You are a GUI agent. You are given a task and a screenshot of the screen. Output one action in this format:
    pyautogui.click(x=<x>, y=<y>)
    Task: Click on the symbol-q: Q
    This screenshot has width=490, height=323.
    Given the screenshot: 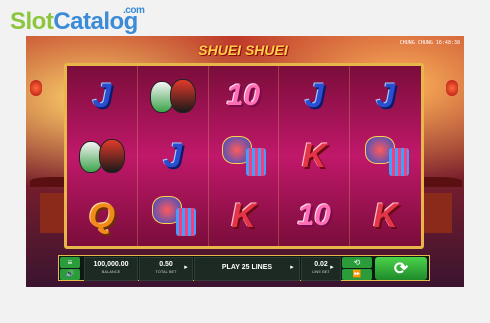 What is the action you would take?
    pyautogui.click(x=102, y=215)
    